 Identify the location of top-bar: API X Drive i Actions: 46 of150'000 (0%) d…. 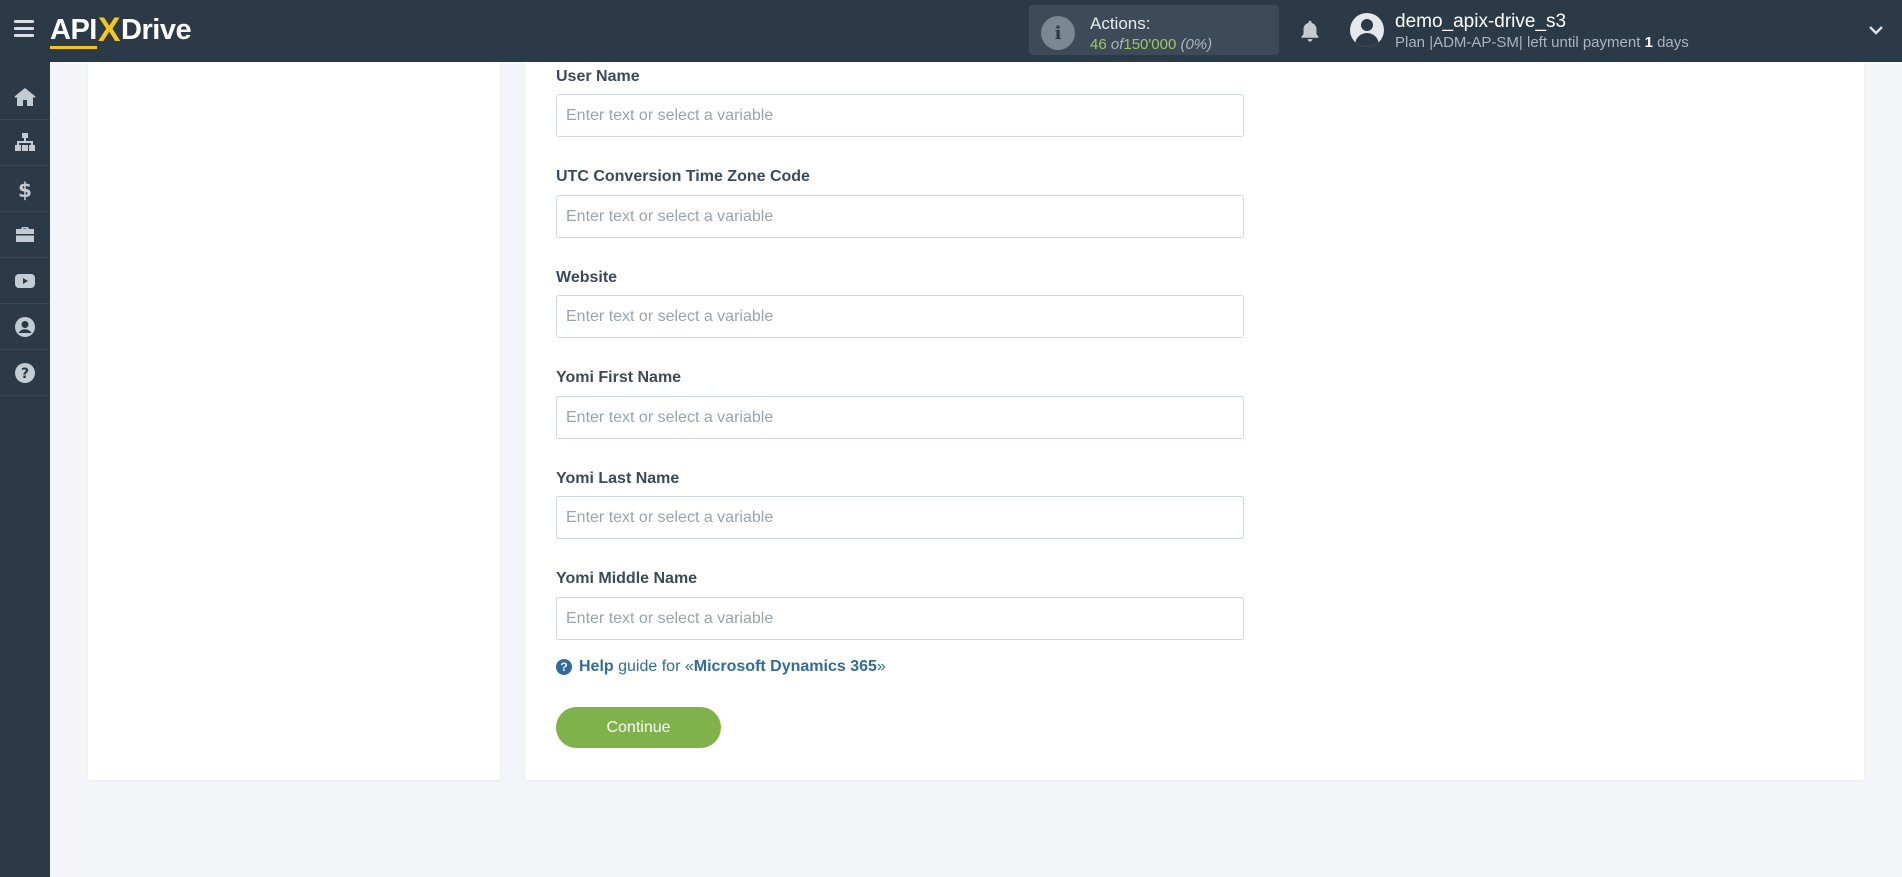
(951, 31).